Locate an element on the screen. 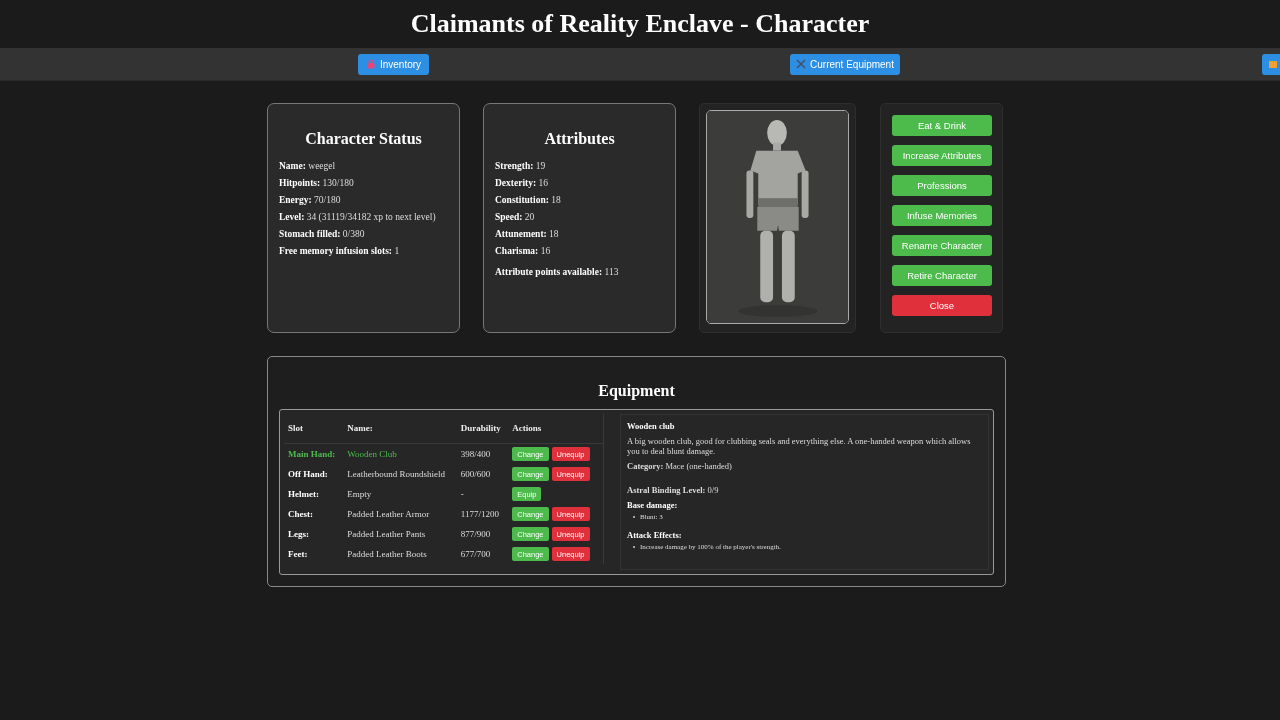 This screenshot has width=1280, height=720. field-text: Hitpoints: 130/180 is located at coordinates (317, 183).